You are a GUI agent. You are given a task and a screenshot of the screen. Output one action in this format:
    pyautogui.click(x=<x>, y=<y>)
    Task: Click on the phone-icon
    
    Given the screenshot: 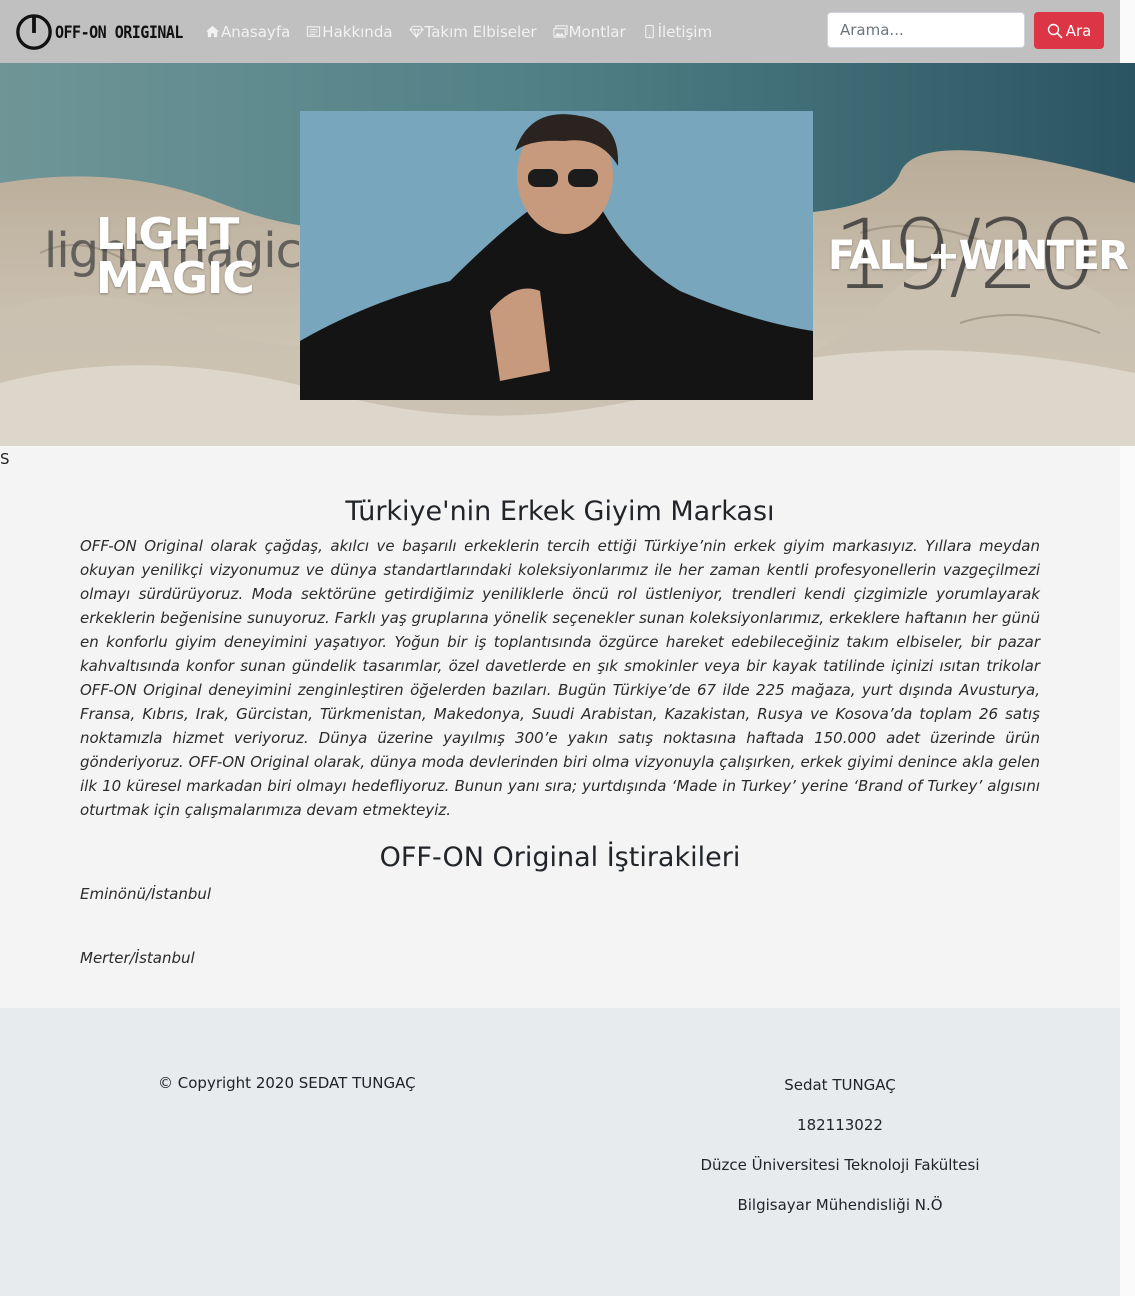 What is the action you would take?
    pyautogui.click(x=649, y=31)
    